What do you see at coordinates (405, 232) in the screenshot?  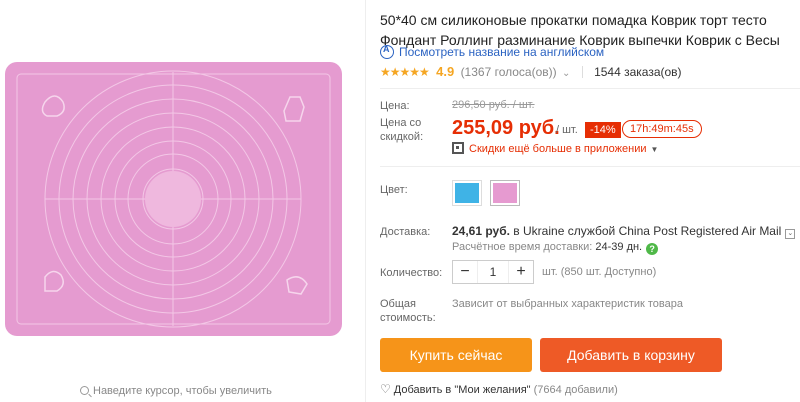 I see `shipping-label: Доставка:` at bounding box center [405, 232].